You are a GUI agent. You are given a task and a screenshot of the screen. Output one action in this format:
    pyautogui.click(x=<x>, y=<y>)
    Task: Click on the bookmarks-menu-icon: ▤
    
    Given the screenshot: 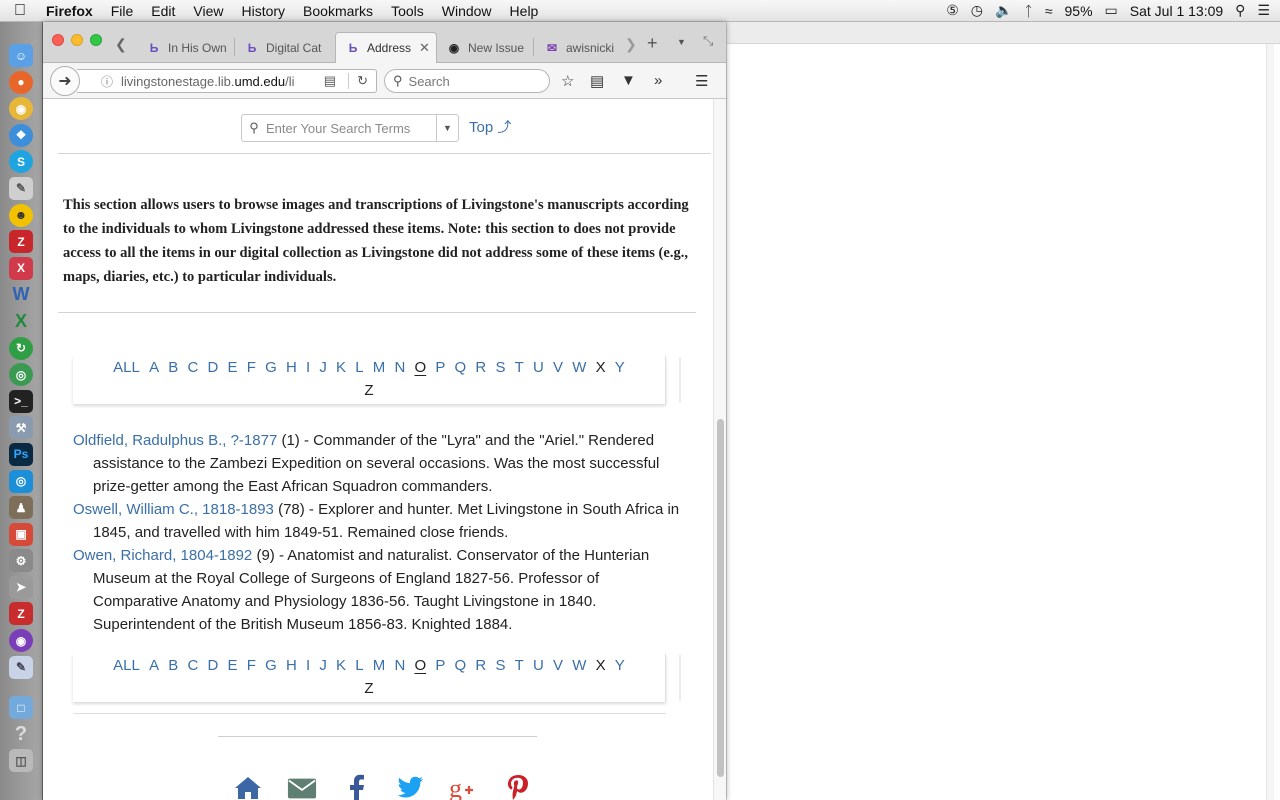 What is the action you would take?
    pyautogui.click(x=597, y=81)
    